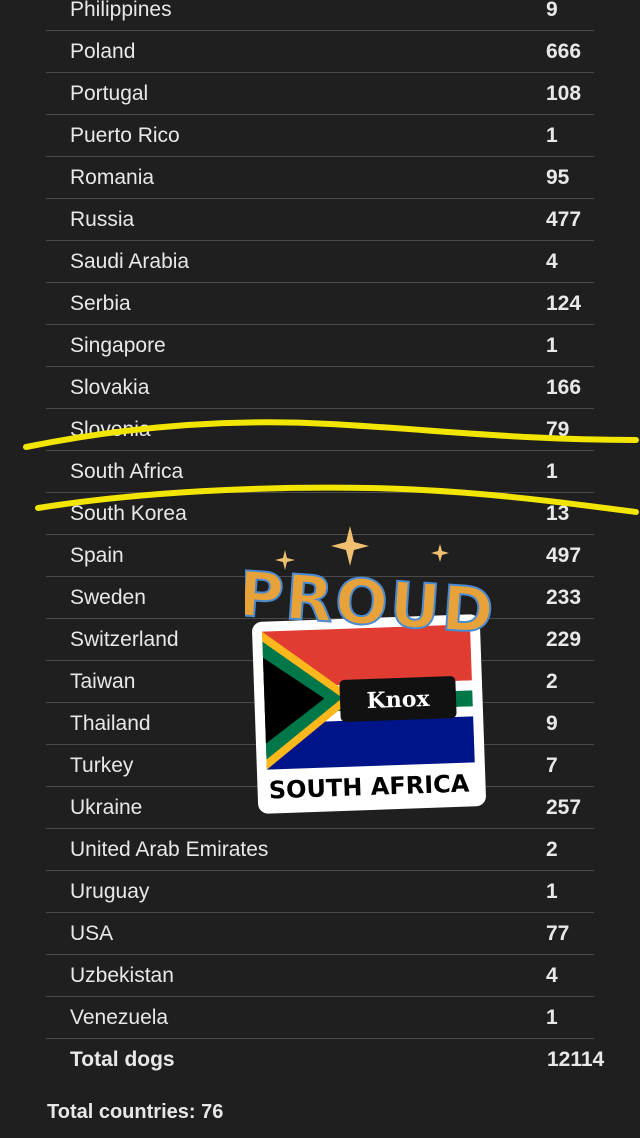 This screenshot has height=1138, width=640. Describe the element at coordinates (124, 639) in the screenshot. I see `country-name: Switzerland` at that location.